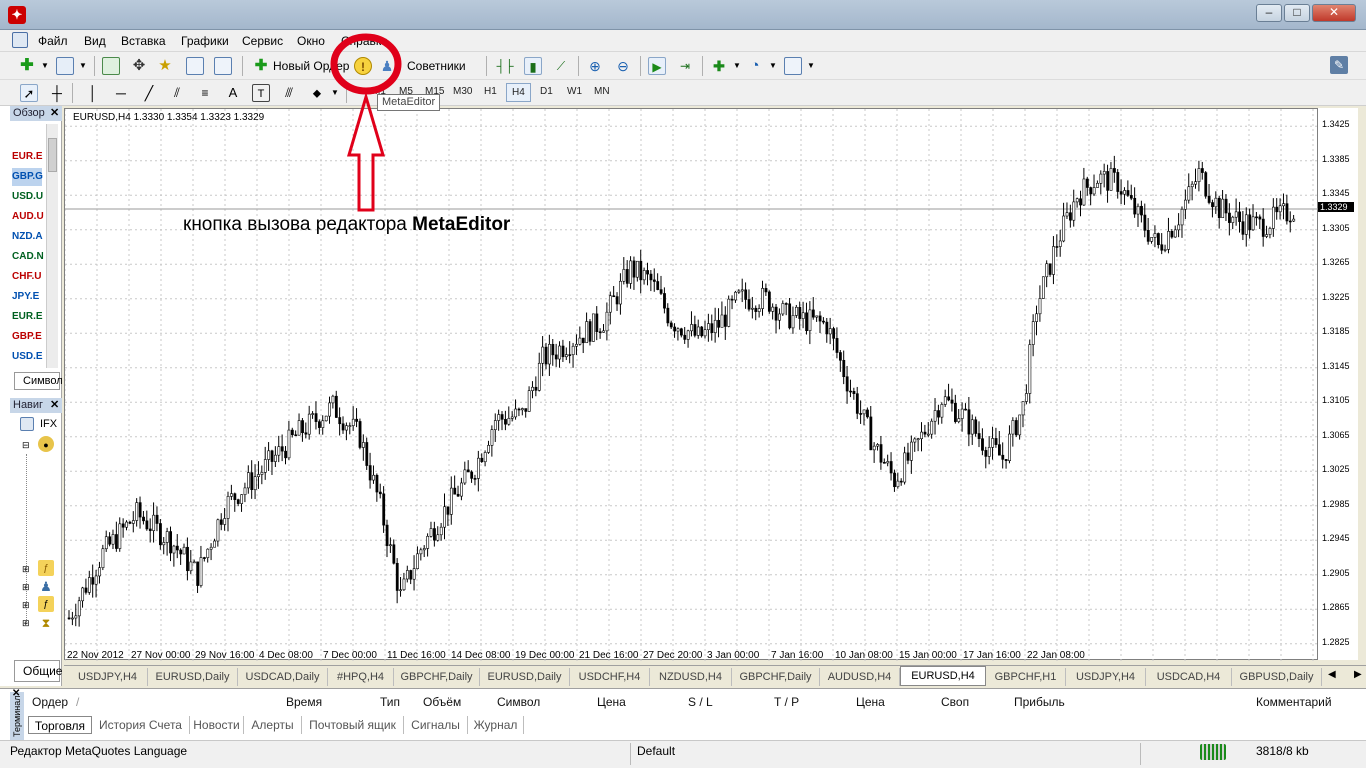  Describe the element at coordinates (38, 671) in the screenshot. I see `tab-common: Общие` at that location.